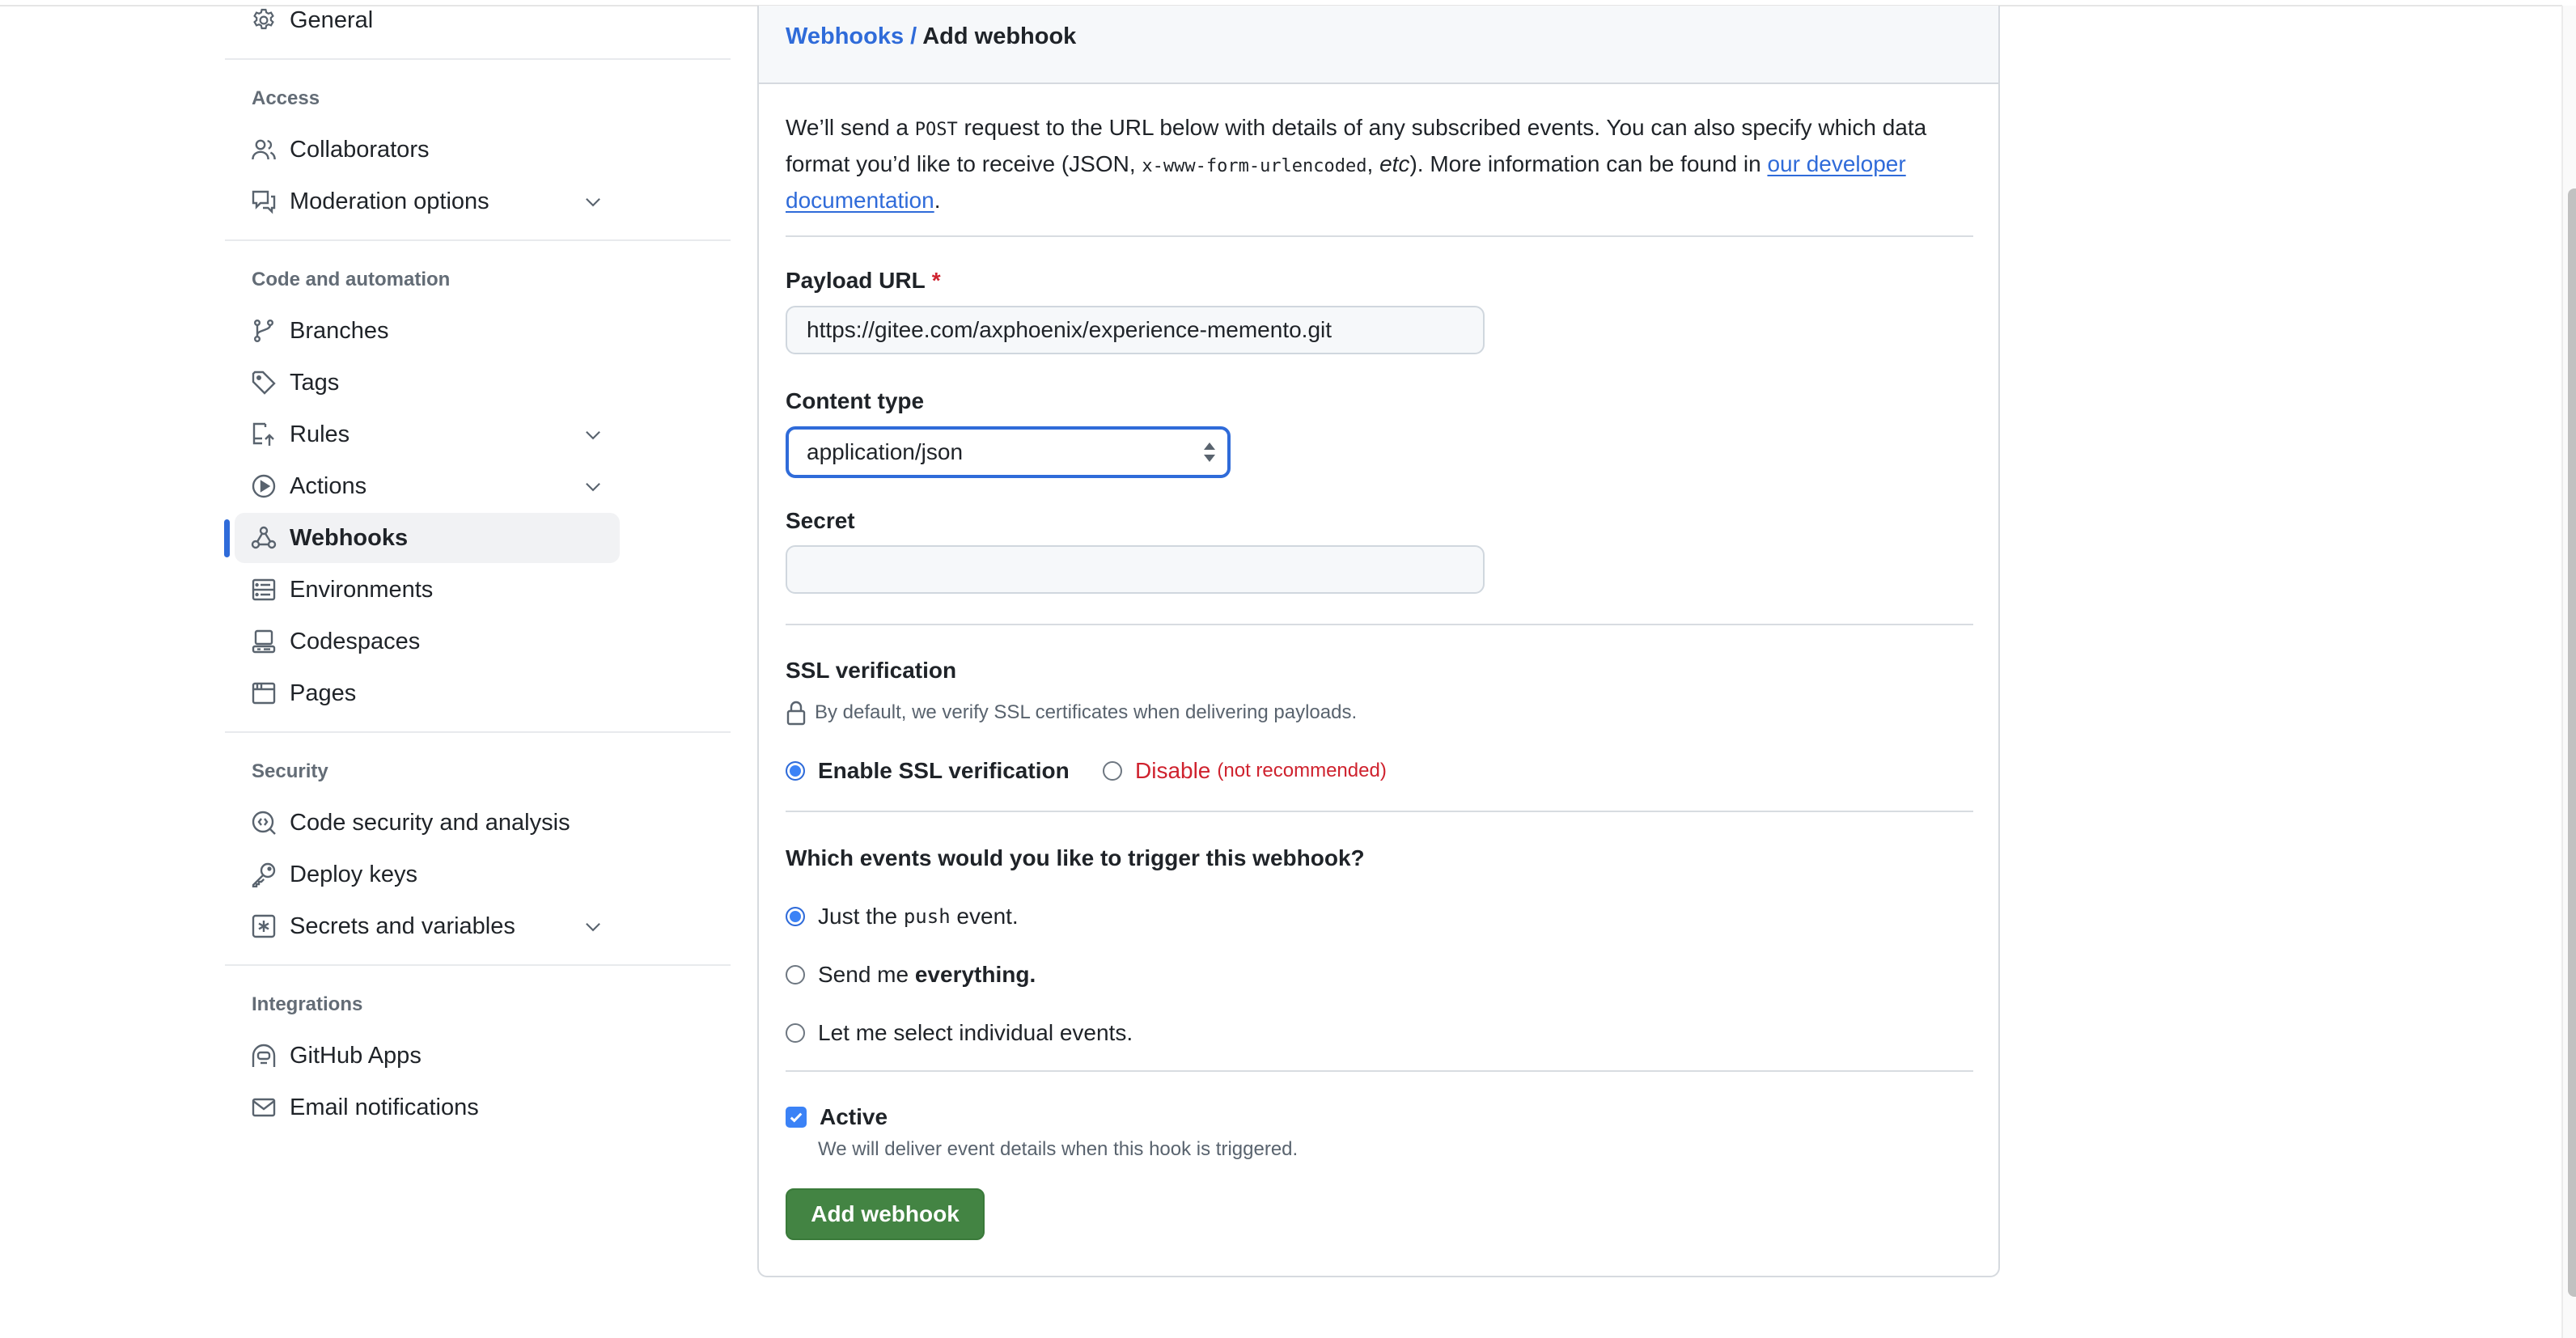 This screenshot has height=1338, width=2576. Describe the element at coordinates (854, 1116) in the screenshot. I see `active-label: Active` at that location.